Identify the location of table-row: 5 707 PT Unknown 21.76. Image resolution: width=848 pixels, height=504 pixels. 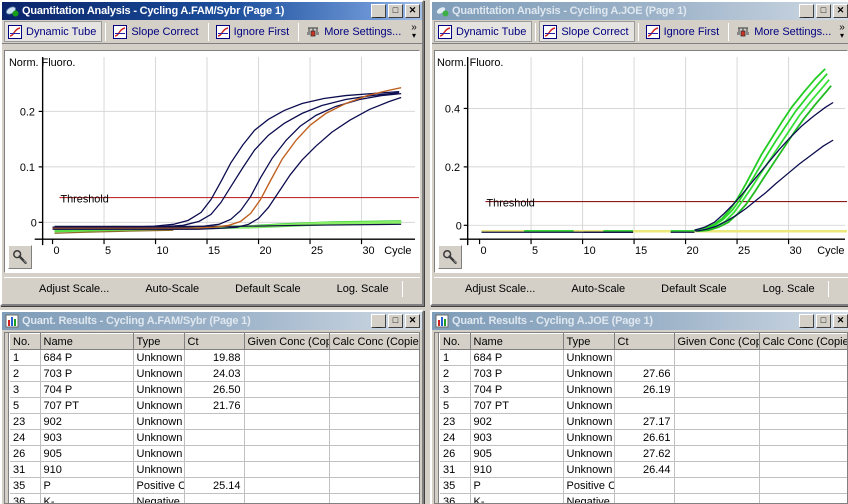
(214, 405).